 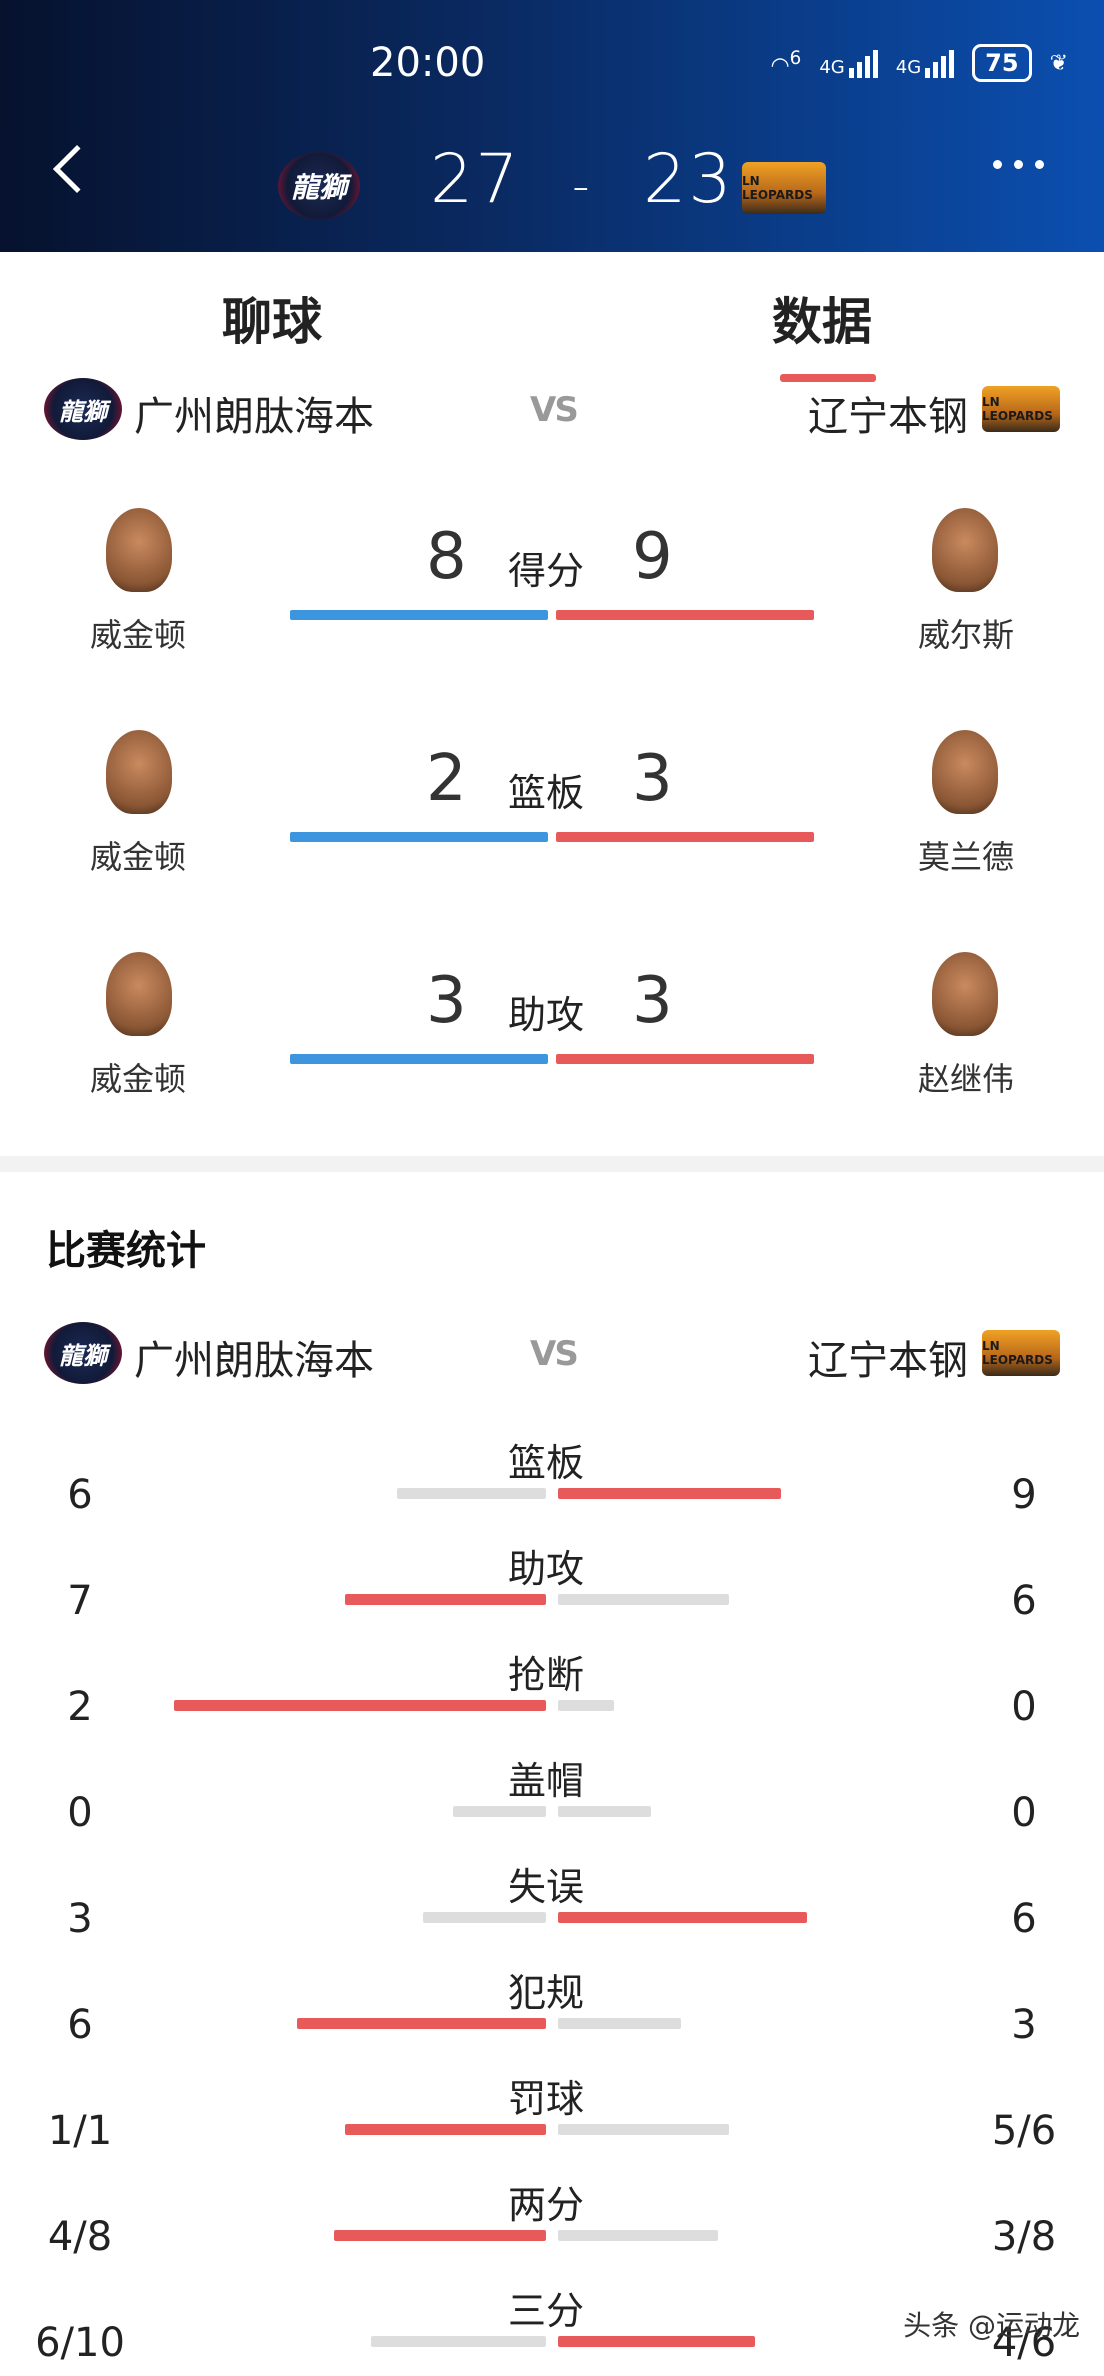 What do you see at coordinates (80, 1707) in the screenshot?
I see `home-stat-value: 2` at bounding box center [80, 1707].